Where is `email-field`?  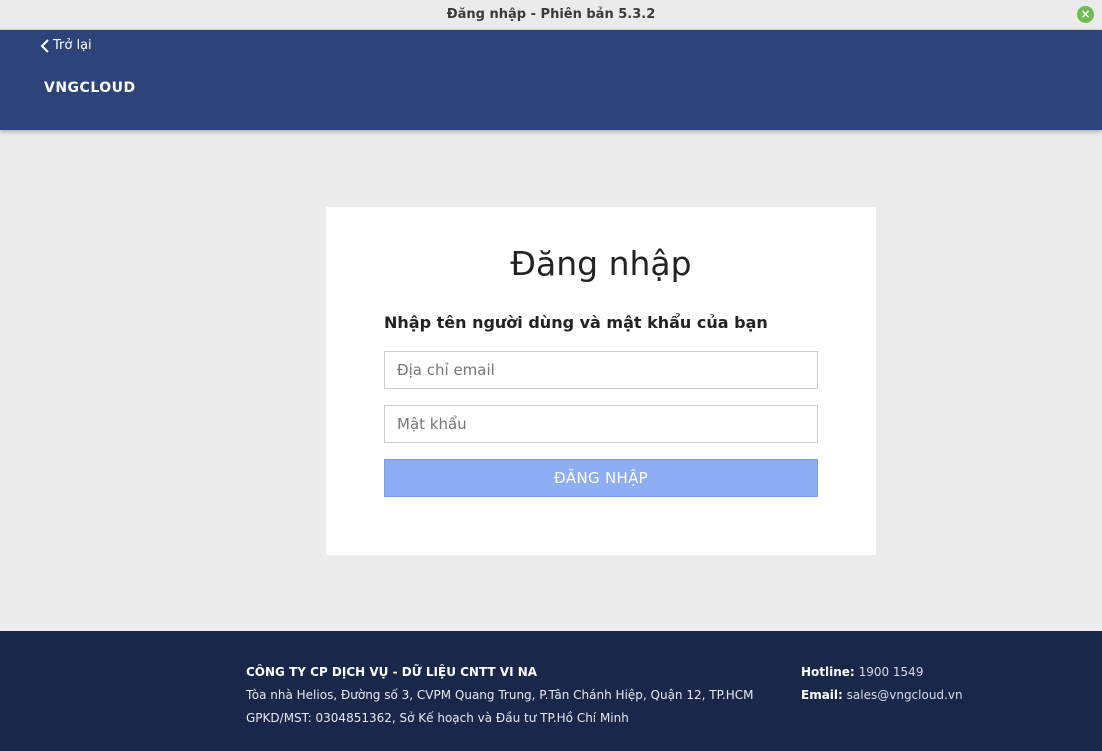 email-field is located at coordinates (601, 370).